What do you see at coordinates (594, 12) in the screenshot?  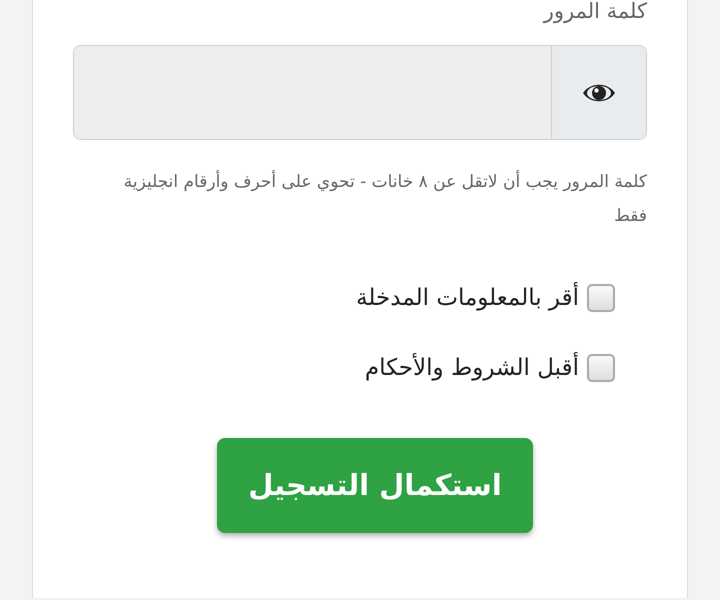 I see `field-label: كلمة المرور` at bounding box center [594, 12].